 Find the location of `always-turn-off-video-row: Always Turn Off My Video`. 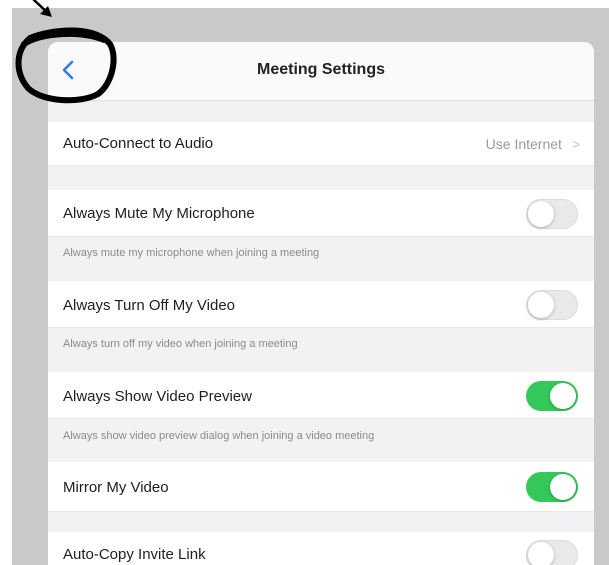

always-turn-off-video-row: Always Turn Off My Video is located at coordinates (321, 304).